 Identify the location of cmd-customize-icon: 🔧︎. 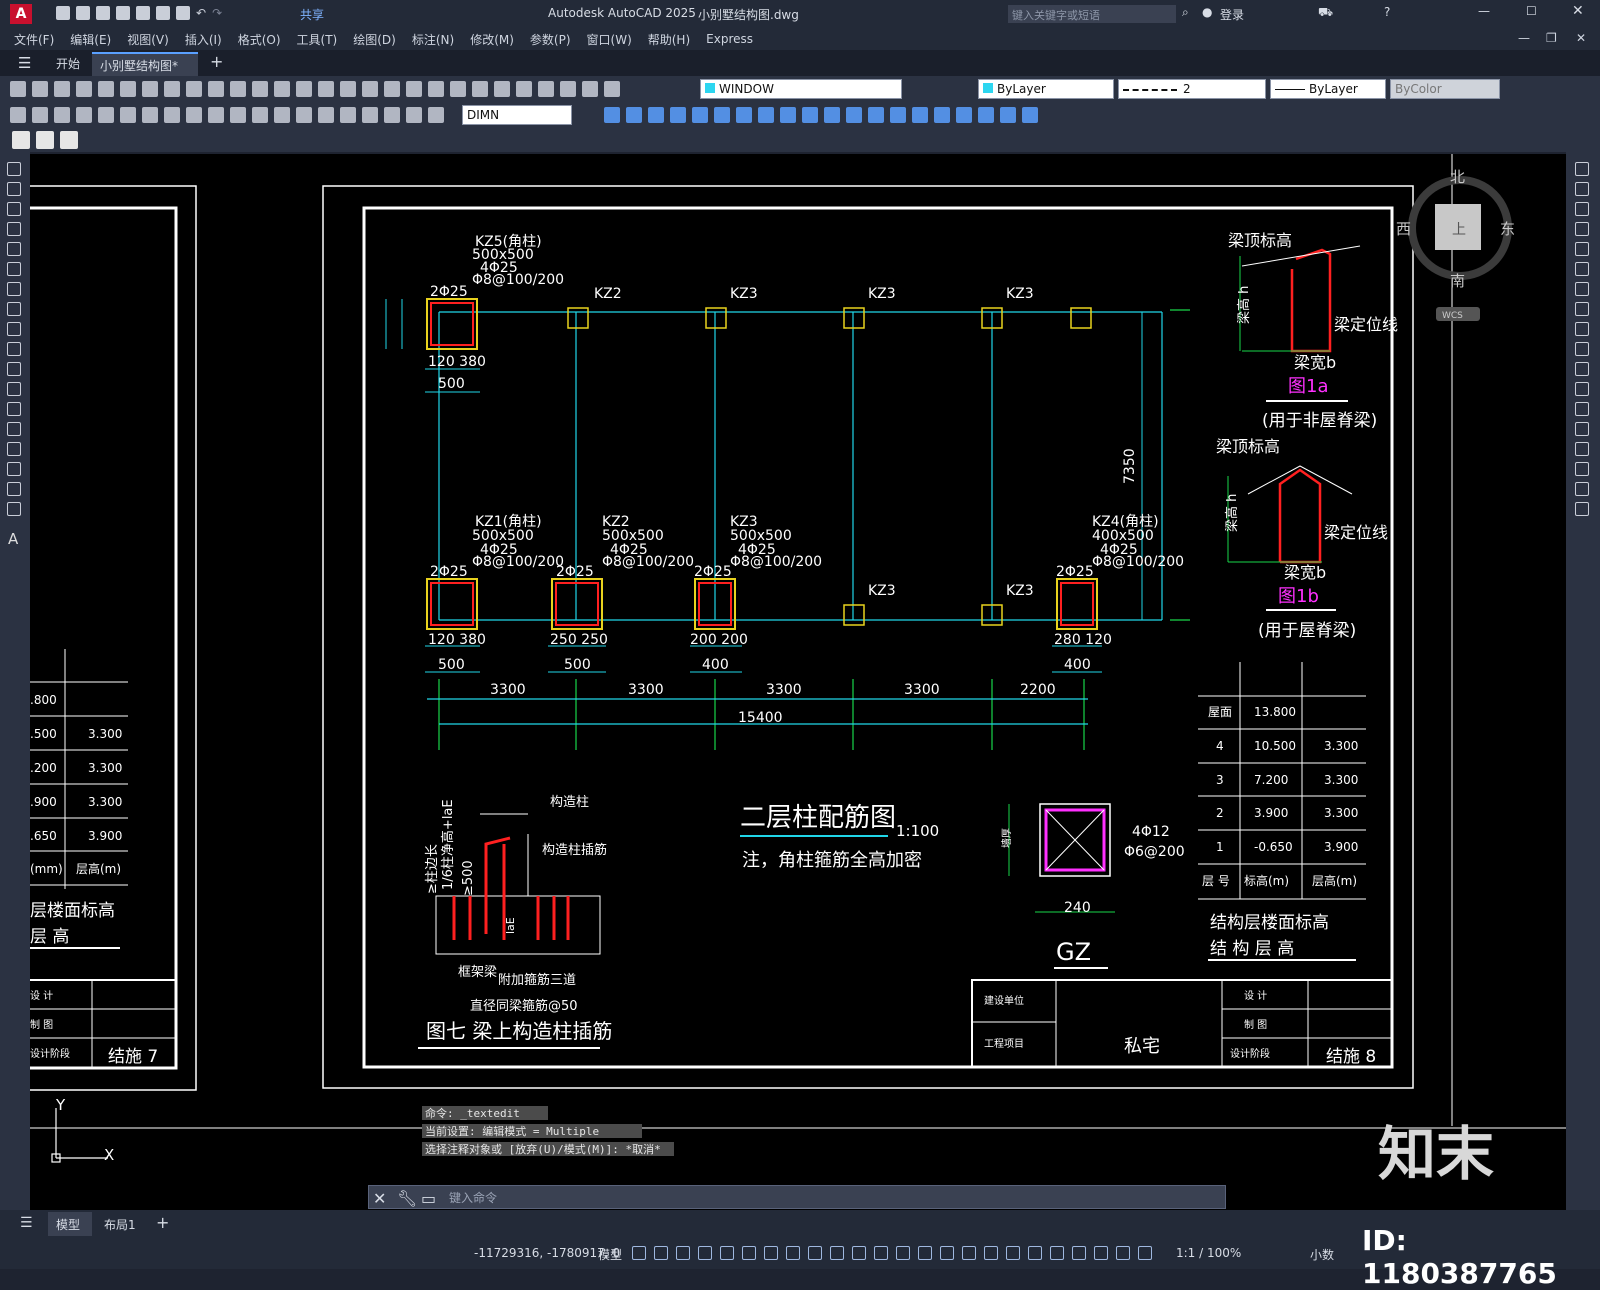
(407, 1198).